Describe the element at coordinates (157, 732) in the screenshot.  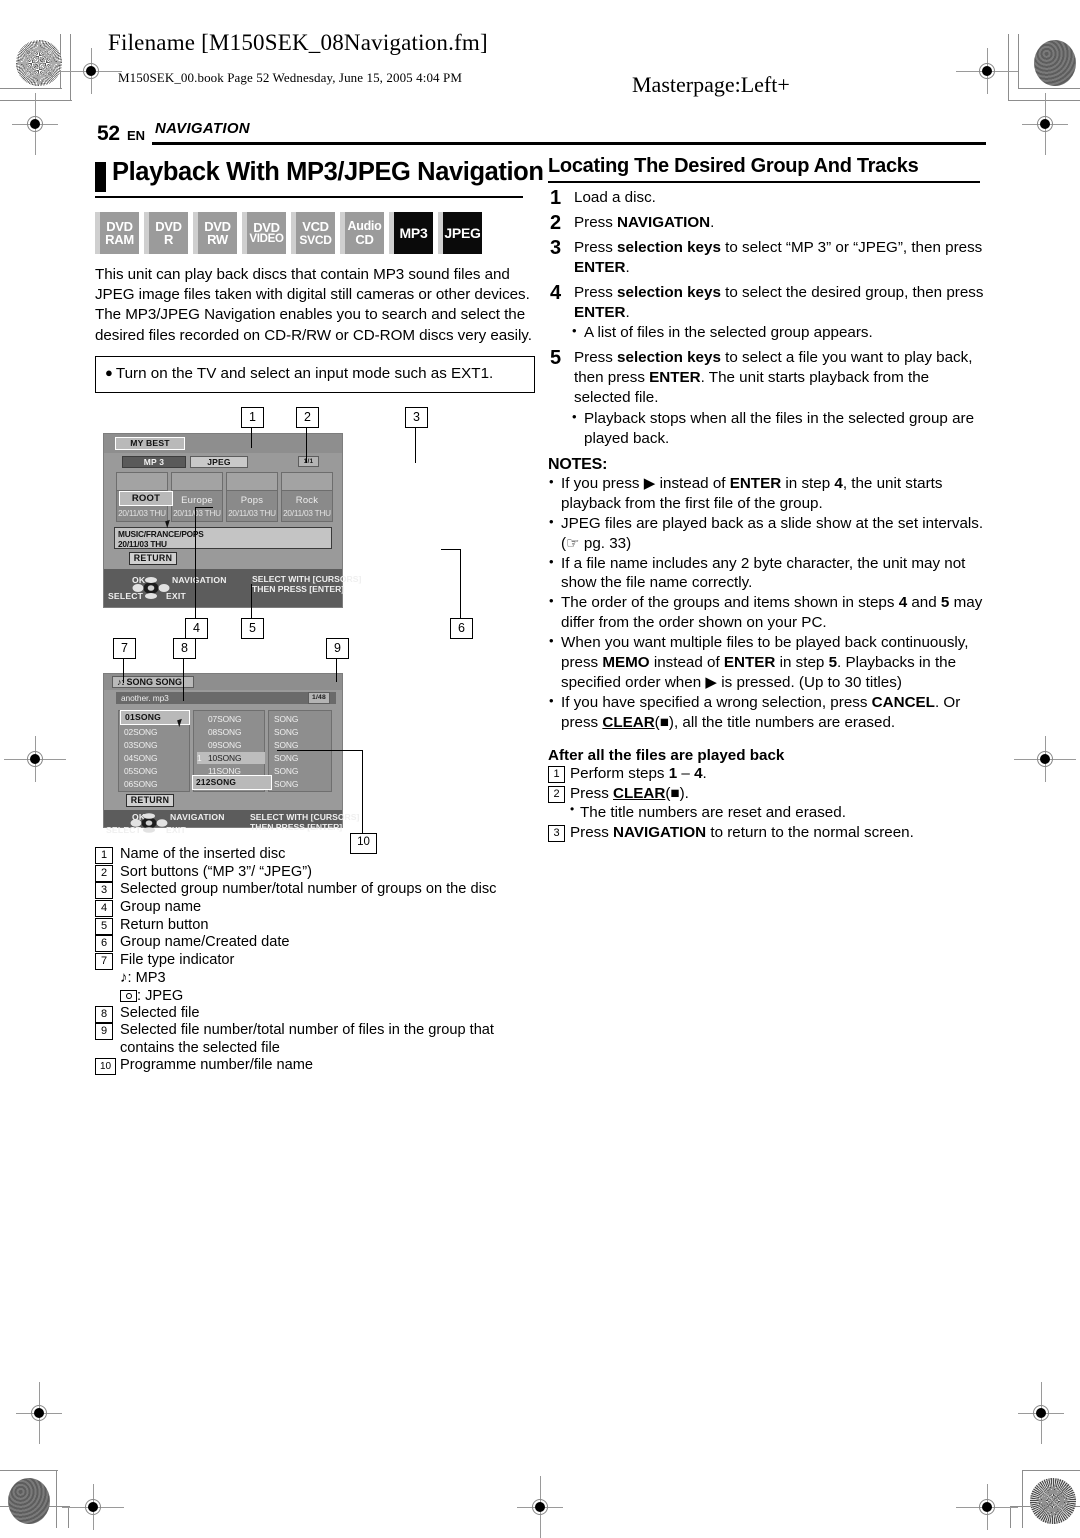
I see `file-row: 02SONG` at that location.